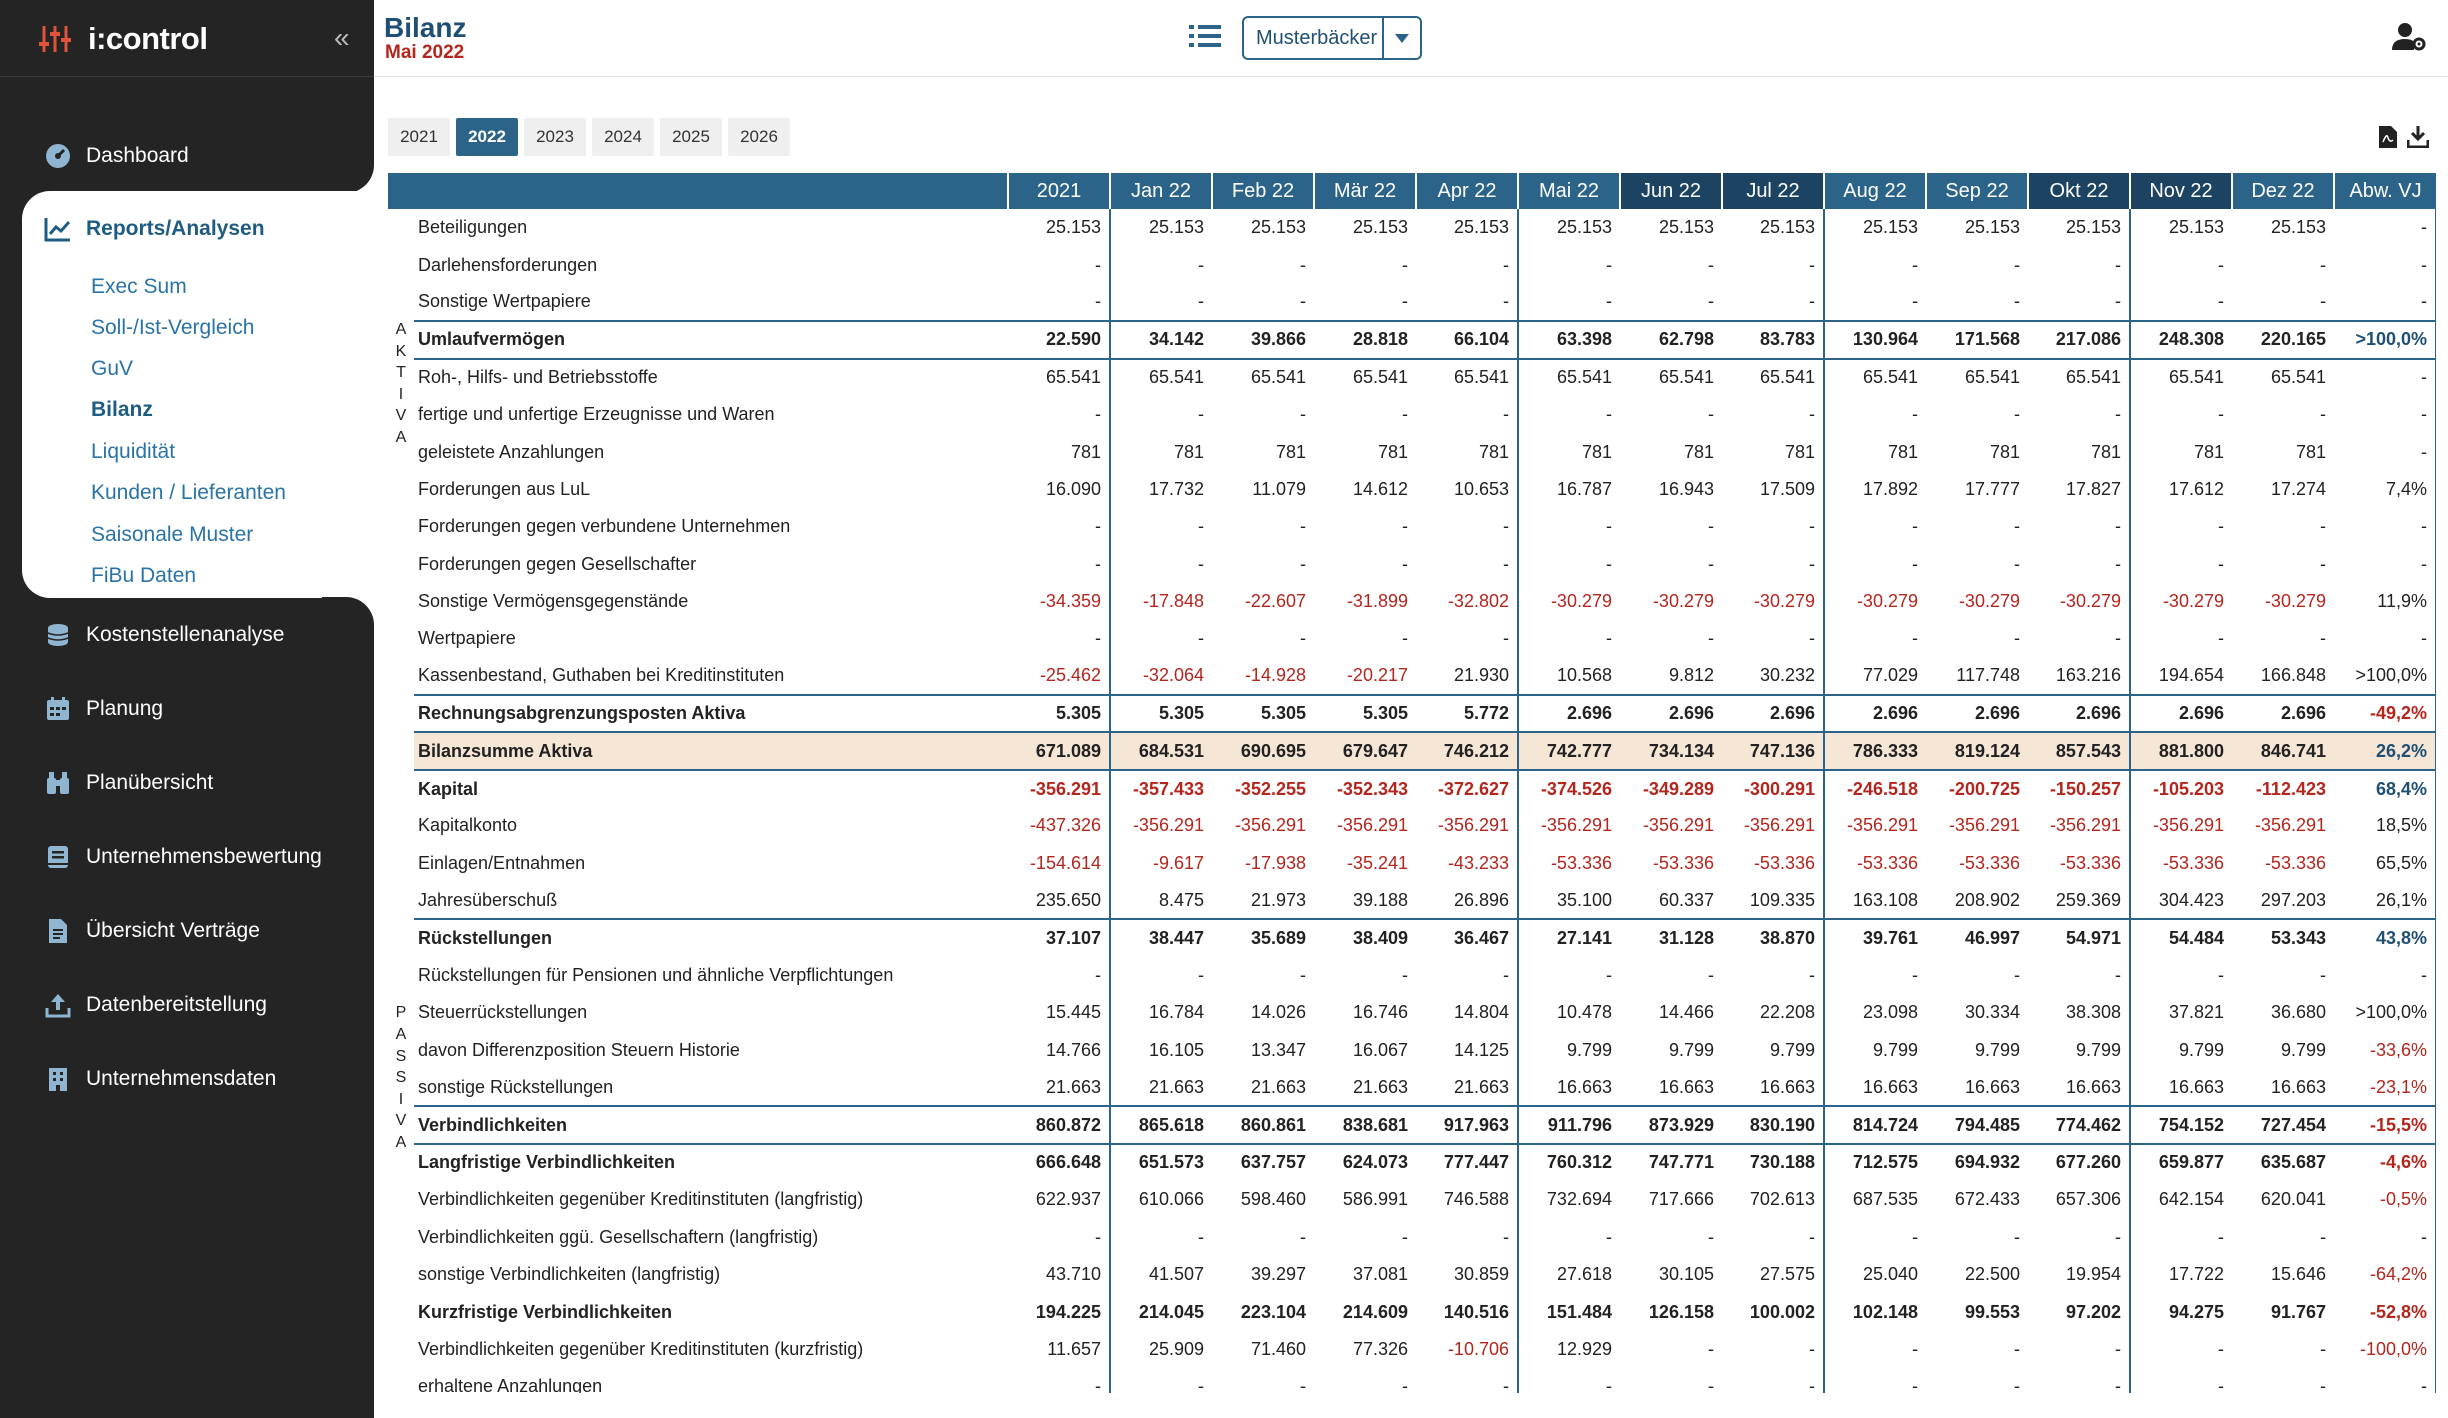 Image resolution: width=2448 pixels, height=1418 pixels. Describe the element at coordinates (1262, 191) in the screenshot. I see `column-header: Feb 22` at that location.